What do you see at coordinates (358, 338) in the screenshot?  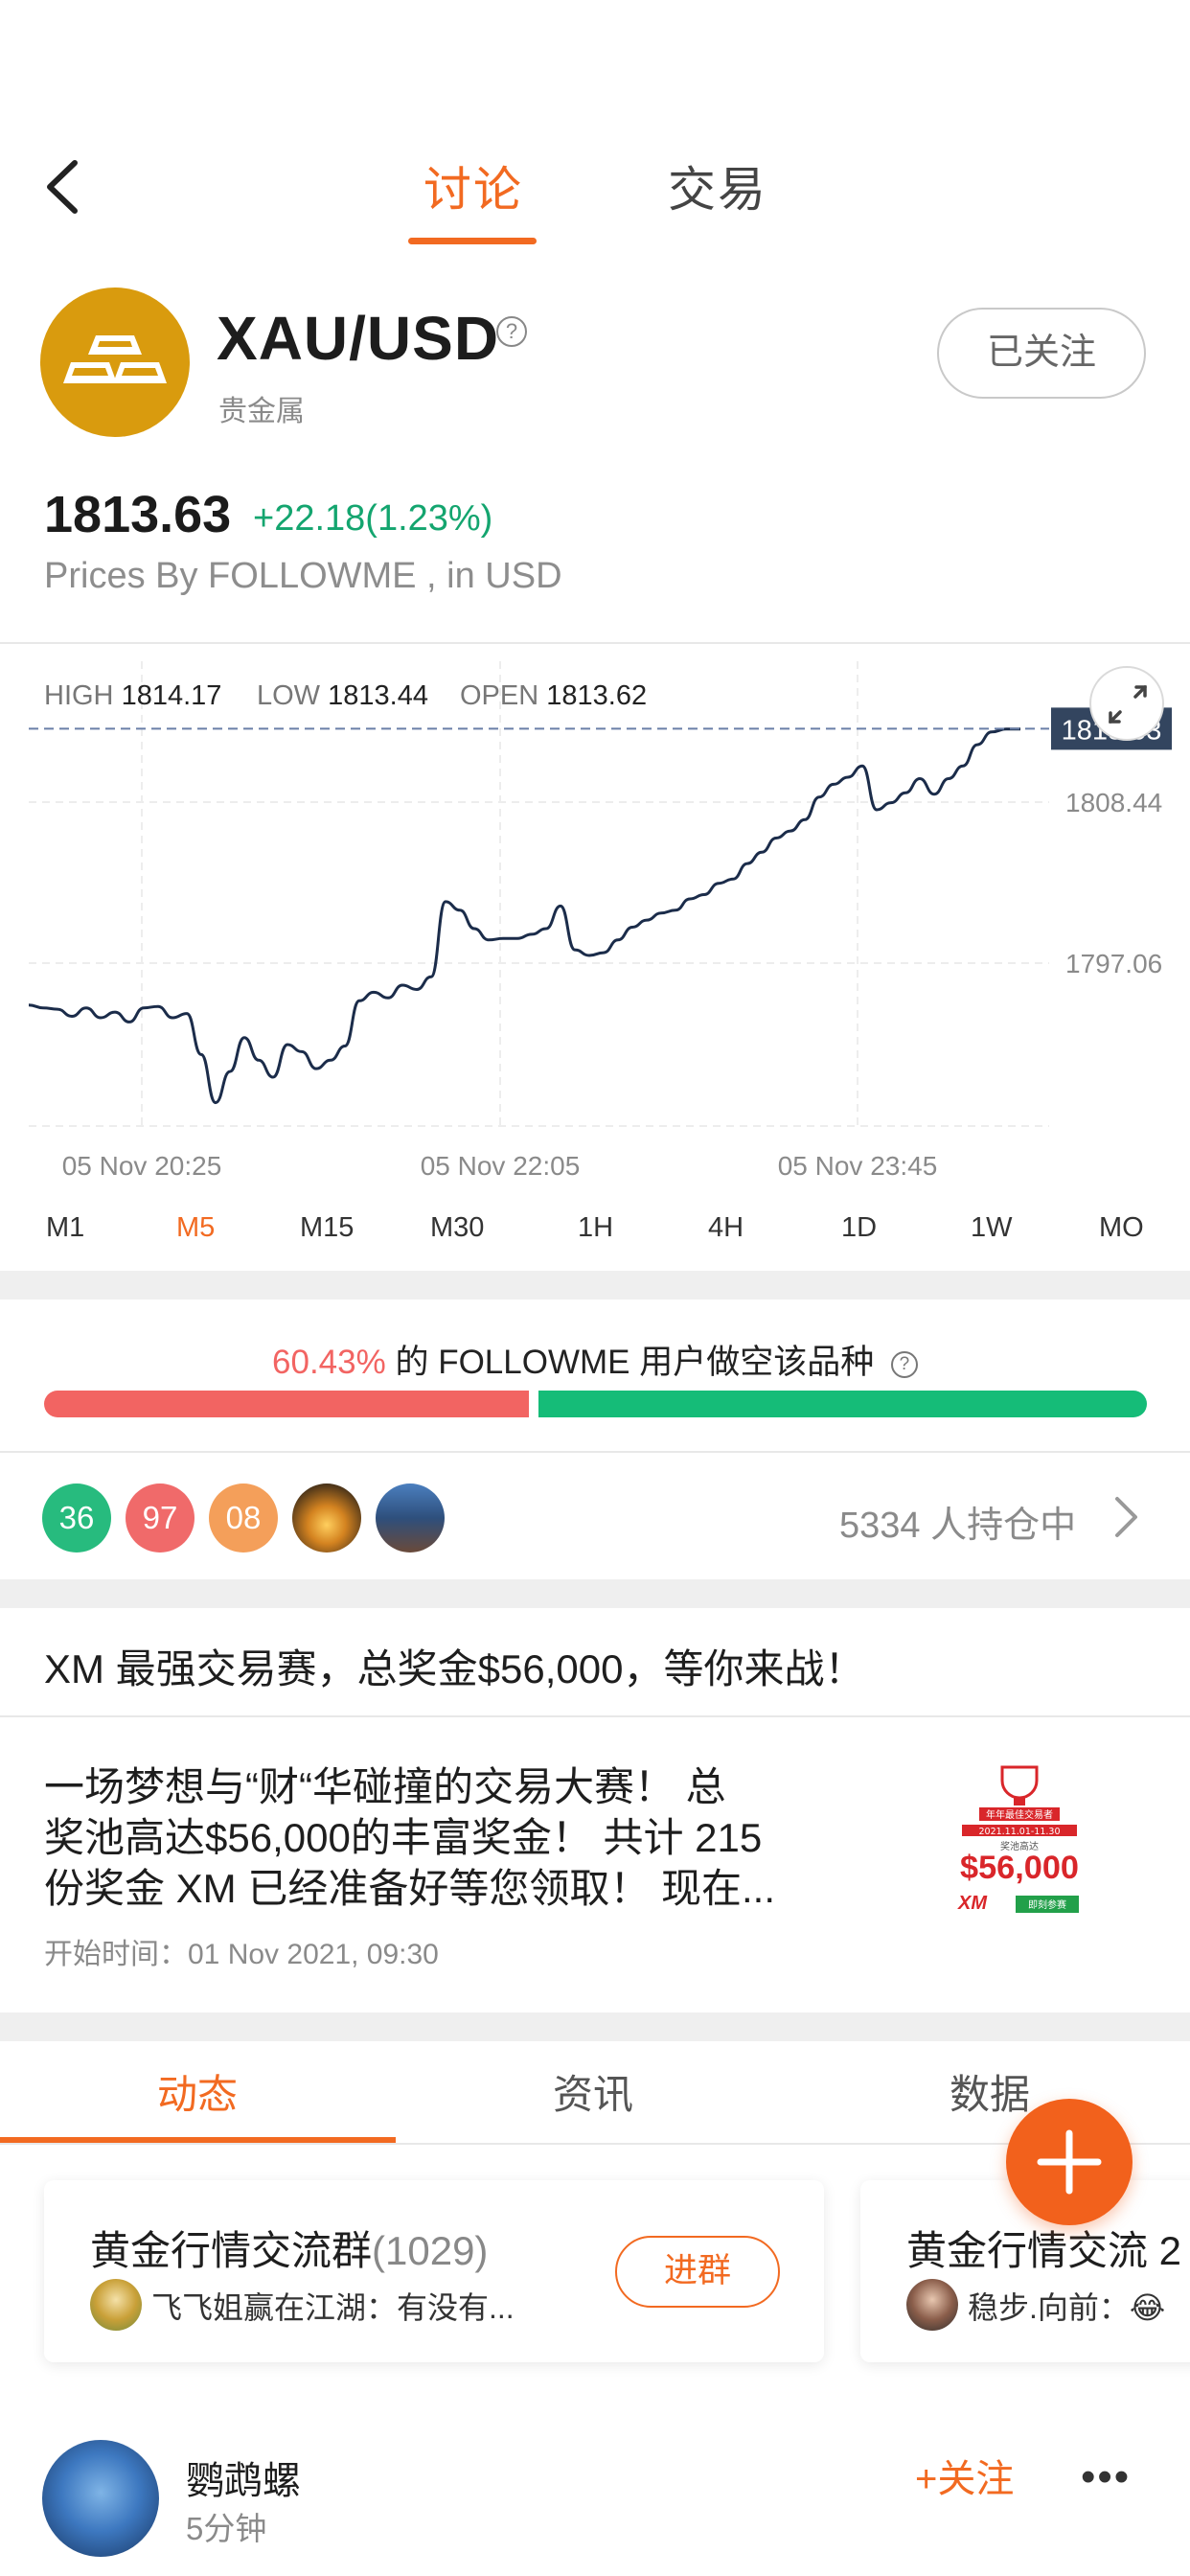 I see `asset-symbol: XAU/USD` at bounding box center [358, 338].